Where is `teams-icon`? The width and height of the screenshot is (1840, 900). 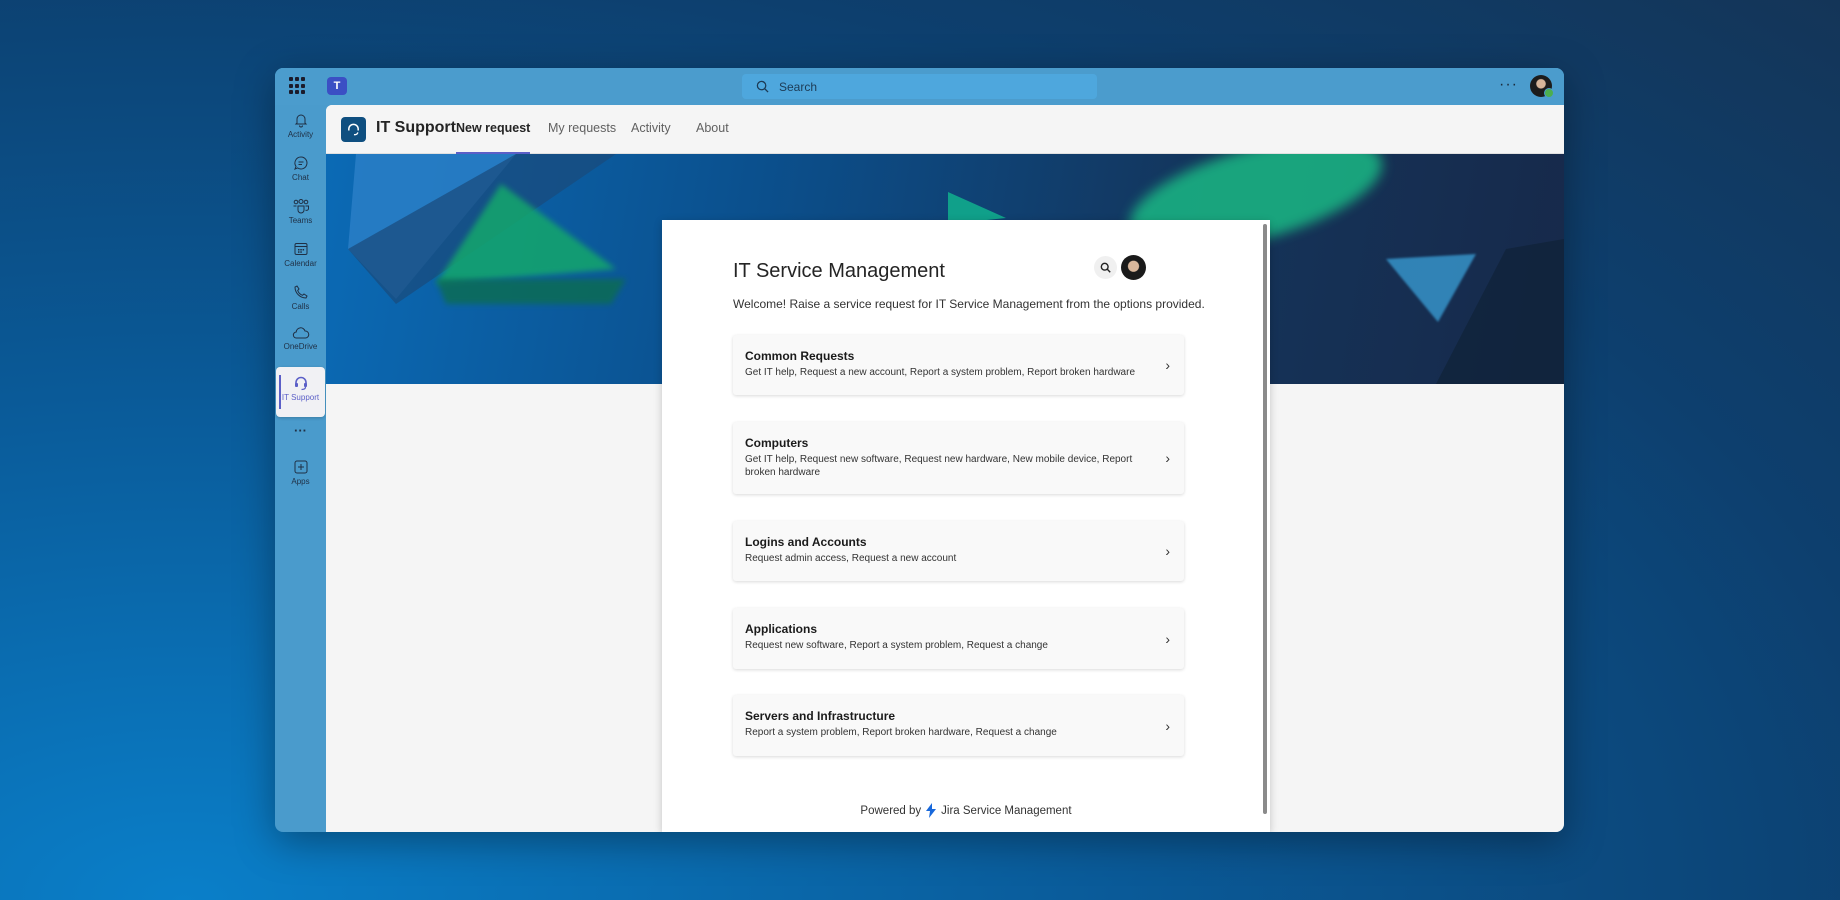 teams-icon is located at coordinates (301, 206).